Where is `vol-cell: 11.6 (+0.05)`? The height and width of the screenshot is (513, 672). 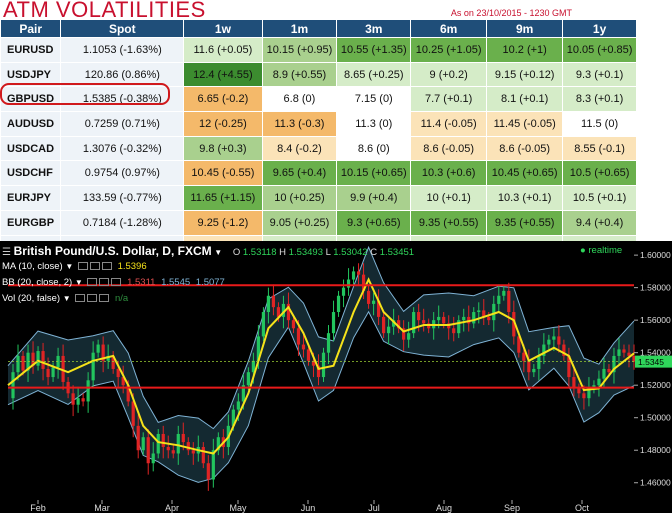 vol-cell: 11.6 (+0.05) is located at coordinates (223, 50).